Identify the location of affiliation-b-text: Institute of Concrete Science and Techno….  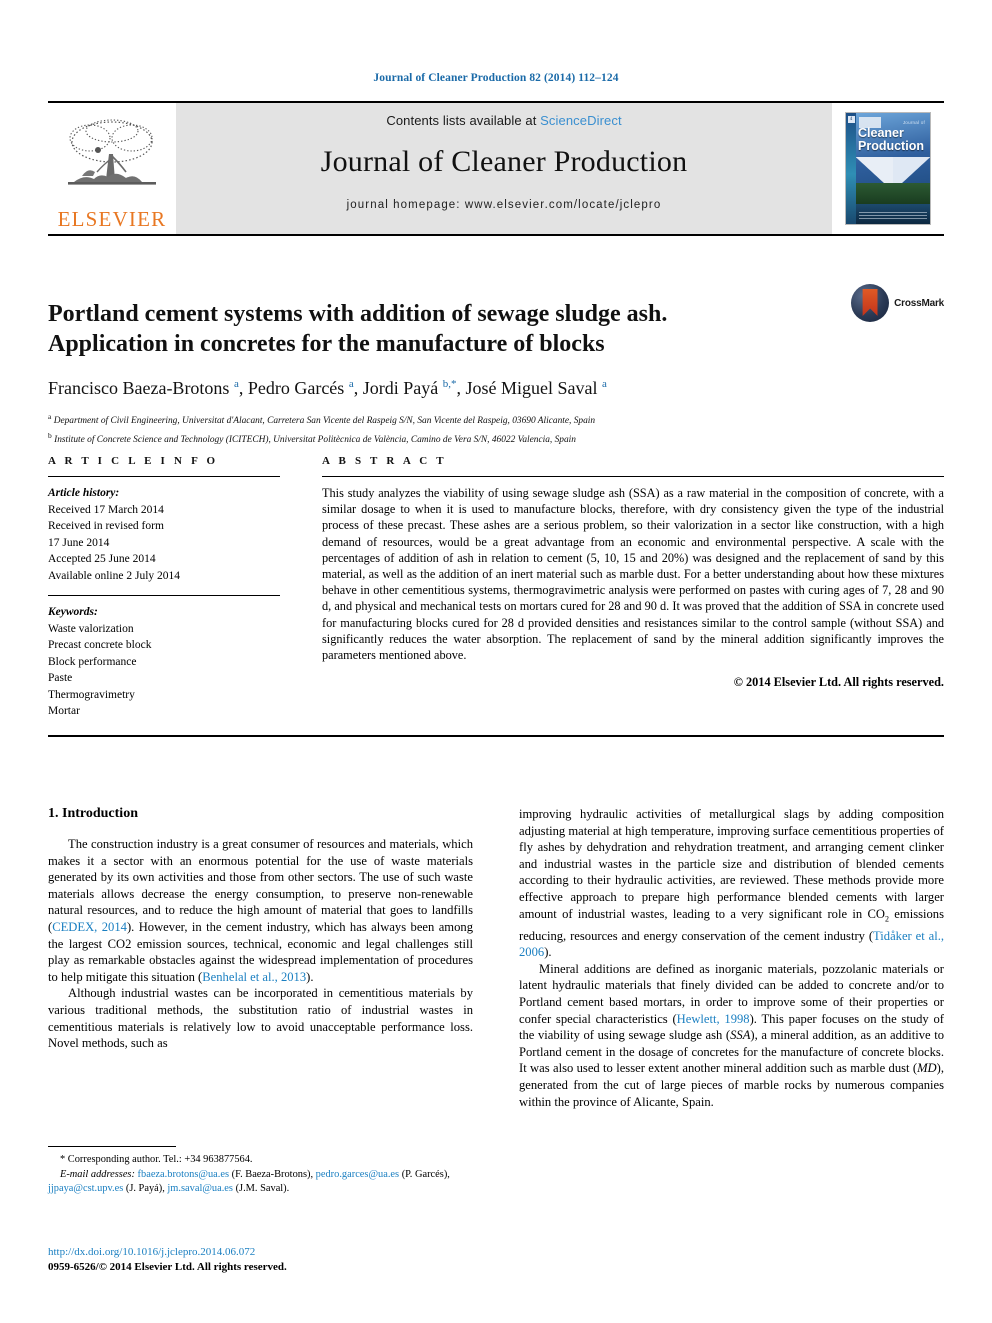
(315, 439).